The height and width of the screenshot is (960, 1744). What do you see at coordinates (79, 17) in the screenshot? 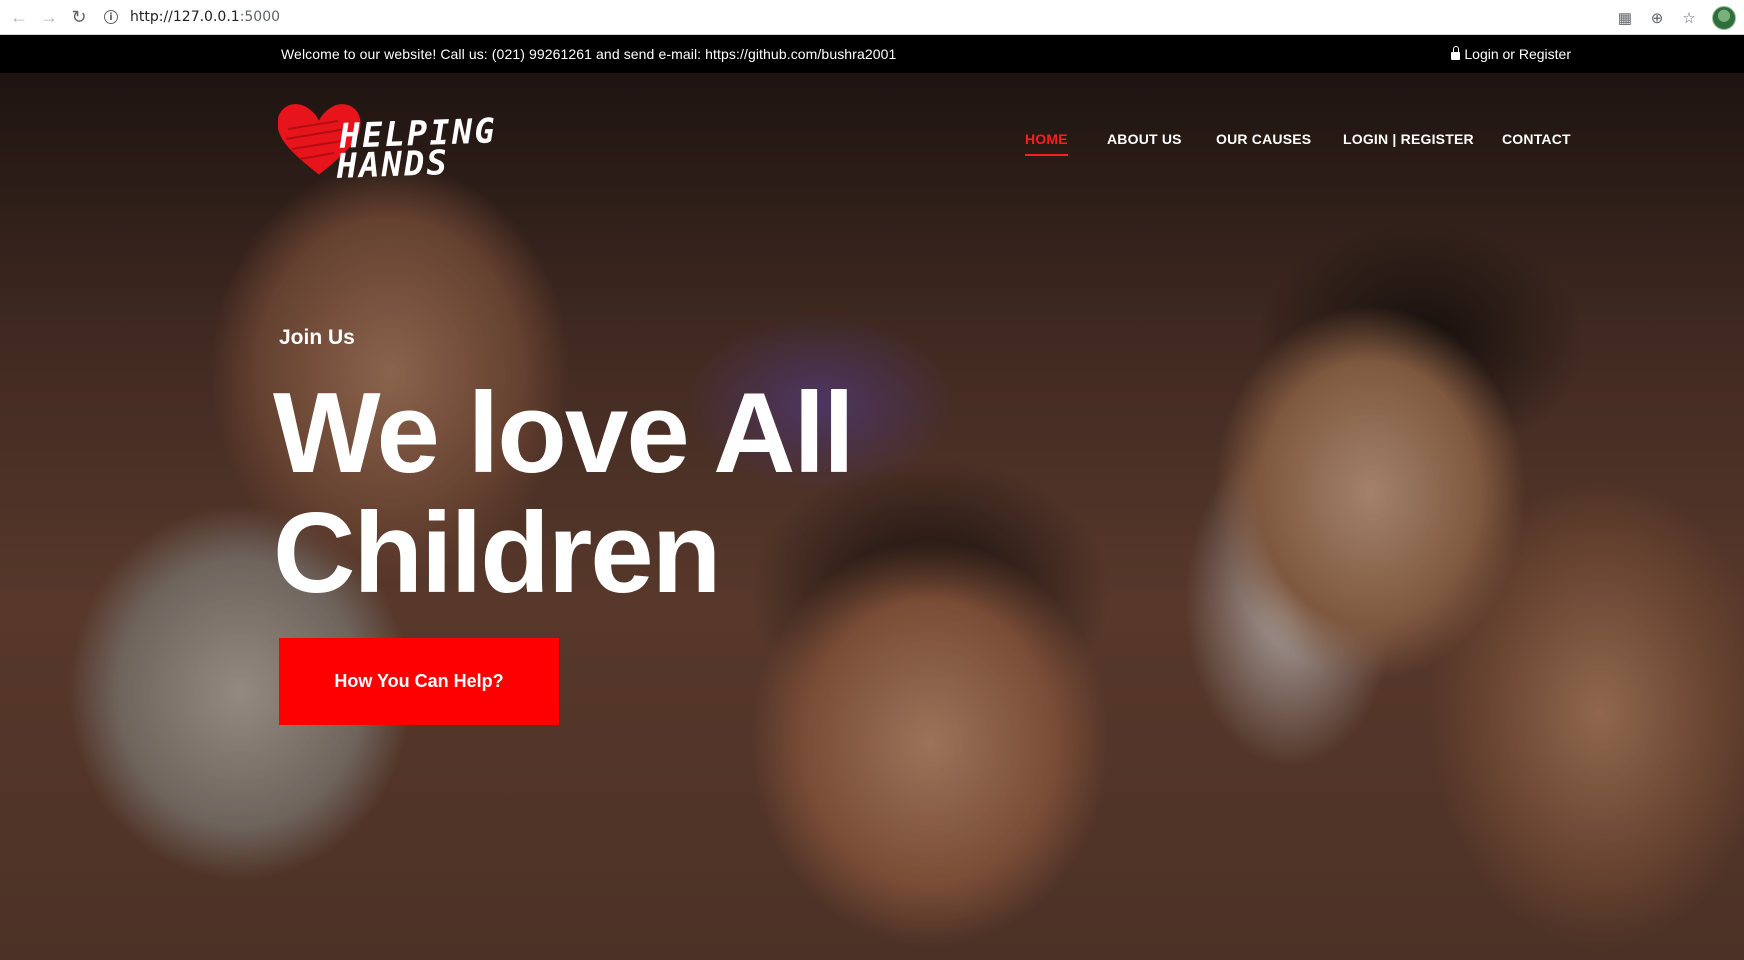
I see `reload-icon: ↻` at bounding box center [79, 17].